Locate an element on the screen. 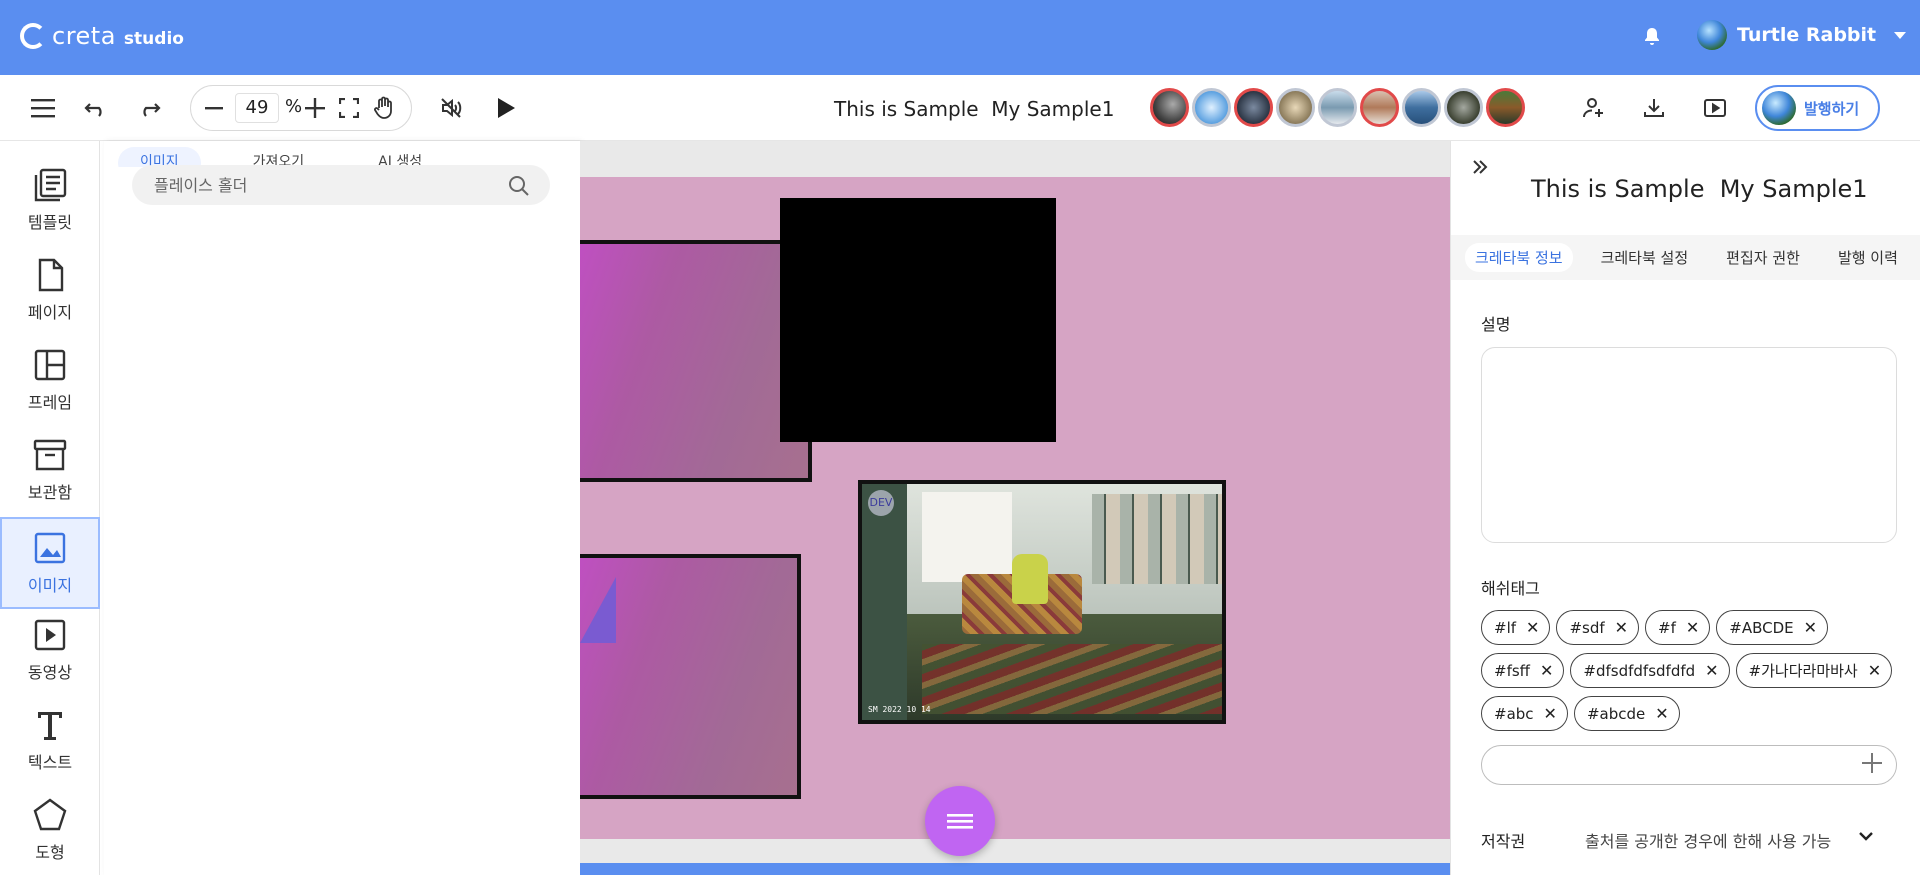 The height and width of the screenshot is (875, 1920). hashtag-text: #dfsdfdfsdfdfd is located at coordinates (1639, 670).